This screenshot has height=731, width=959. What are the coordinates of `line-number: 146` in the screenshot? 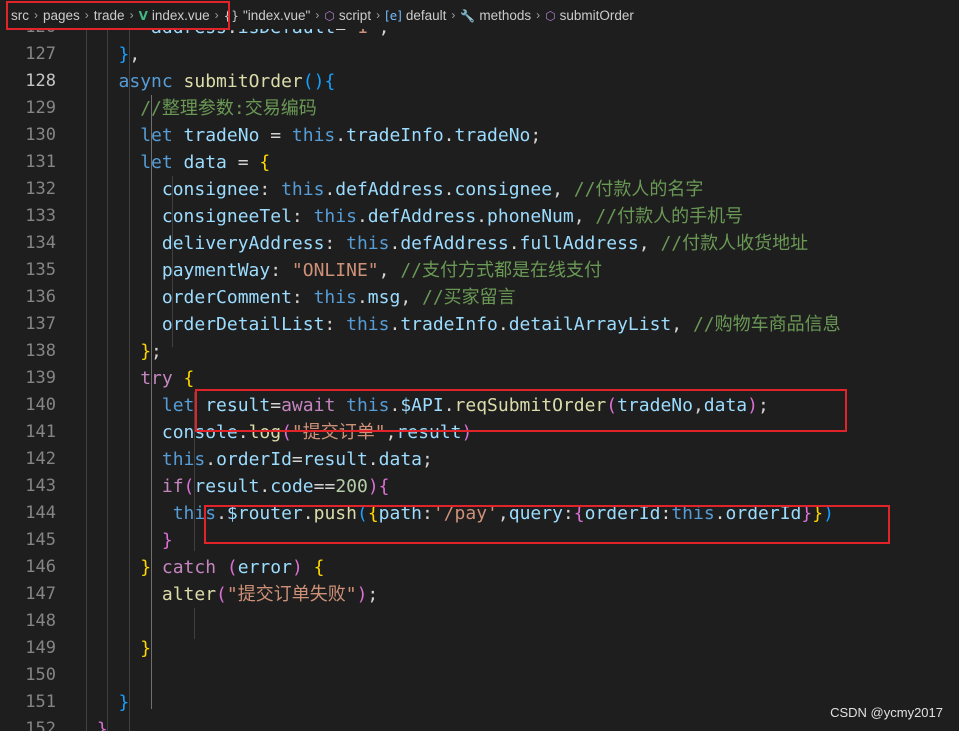 It's located at (40, 567).